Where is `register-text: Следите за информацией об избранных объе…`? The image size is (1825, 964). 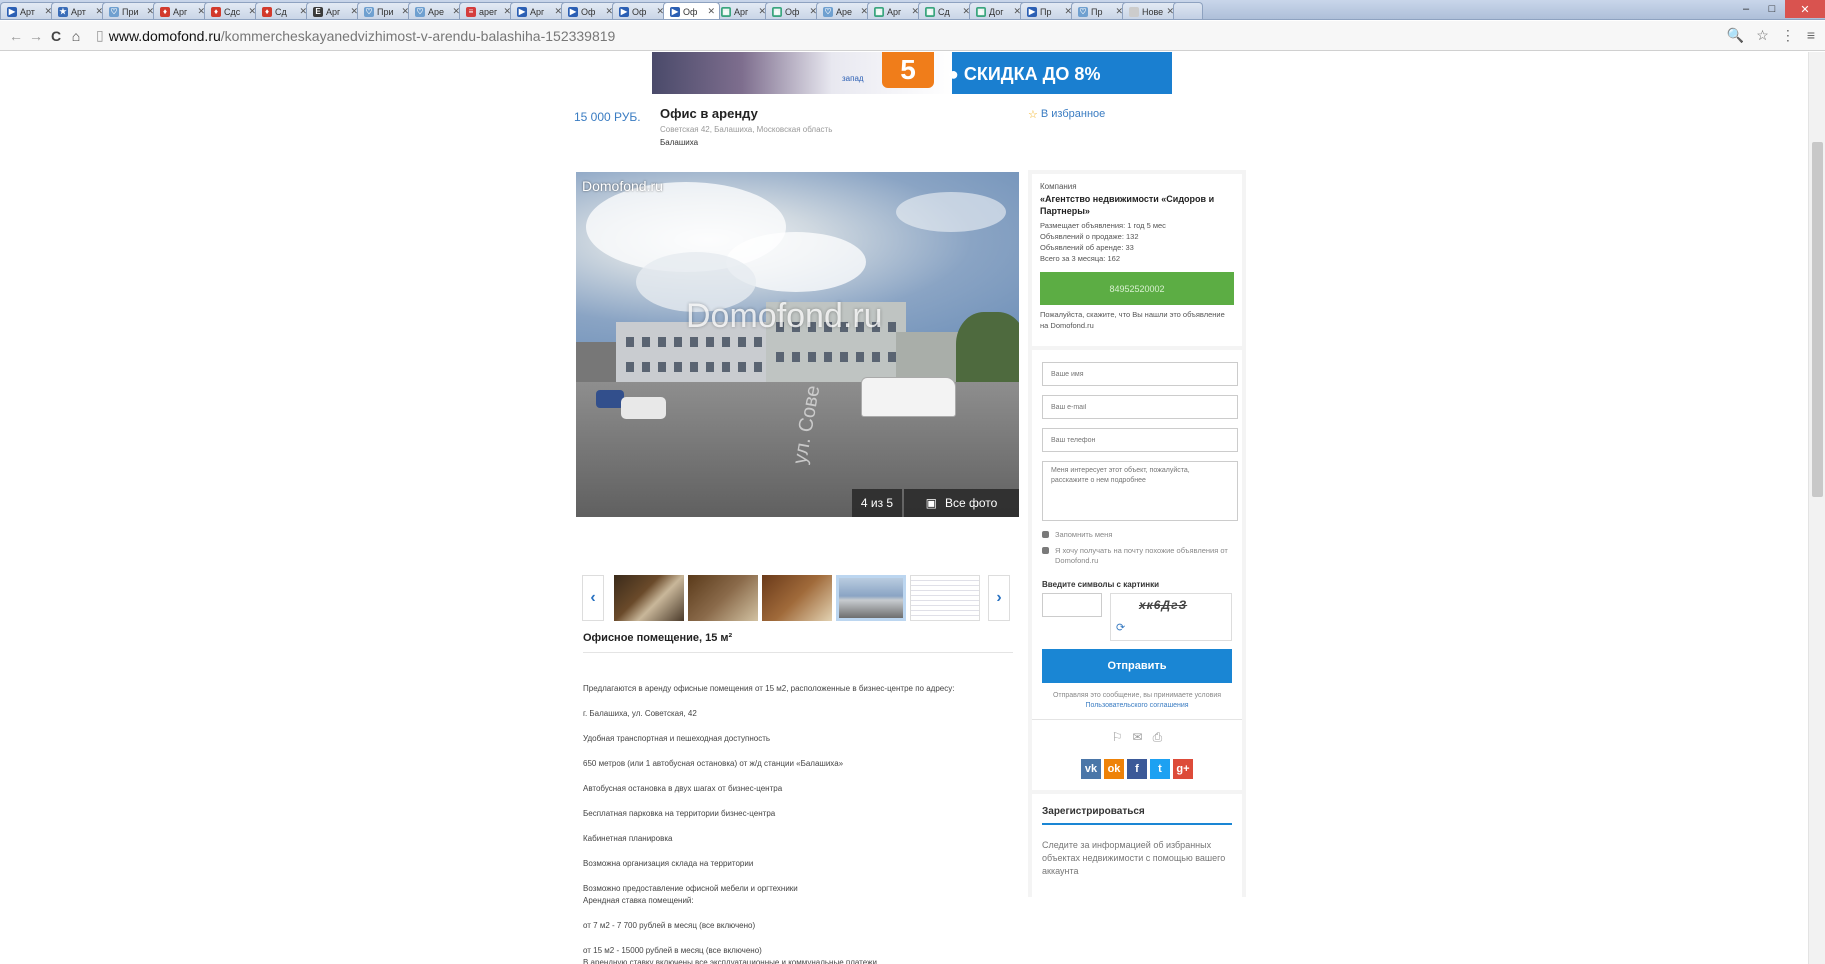 register-text: Следите за информацией об избранных объе… is located at coordinates (1134, 858).